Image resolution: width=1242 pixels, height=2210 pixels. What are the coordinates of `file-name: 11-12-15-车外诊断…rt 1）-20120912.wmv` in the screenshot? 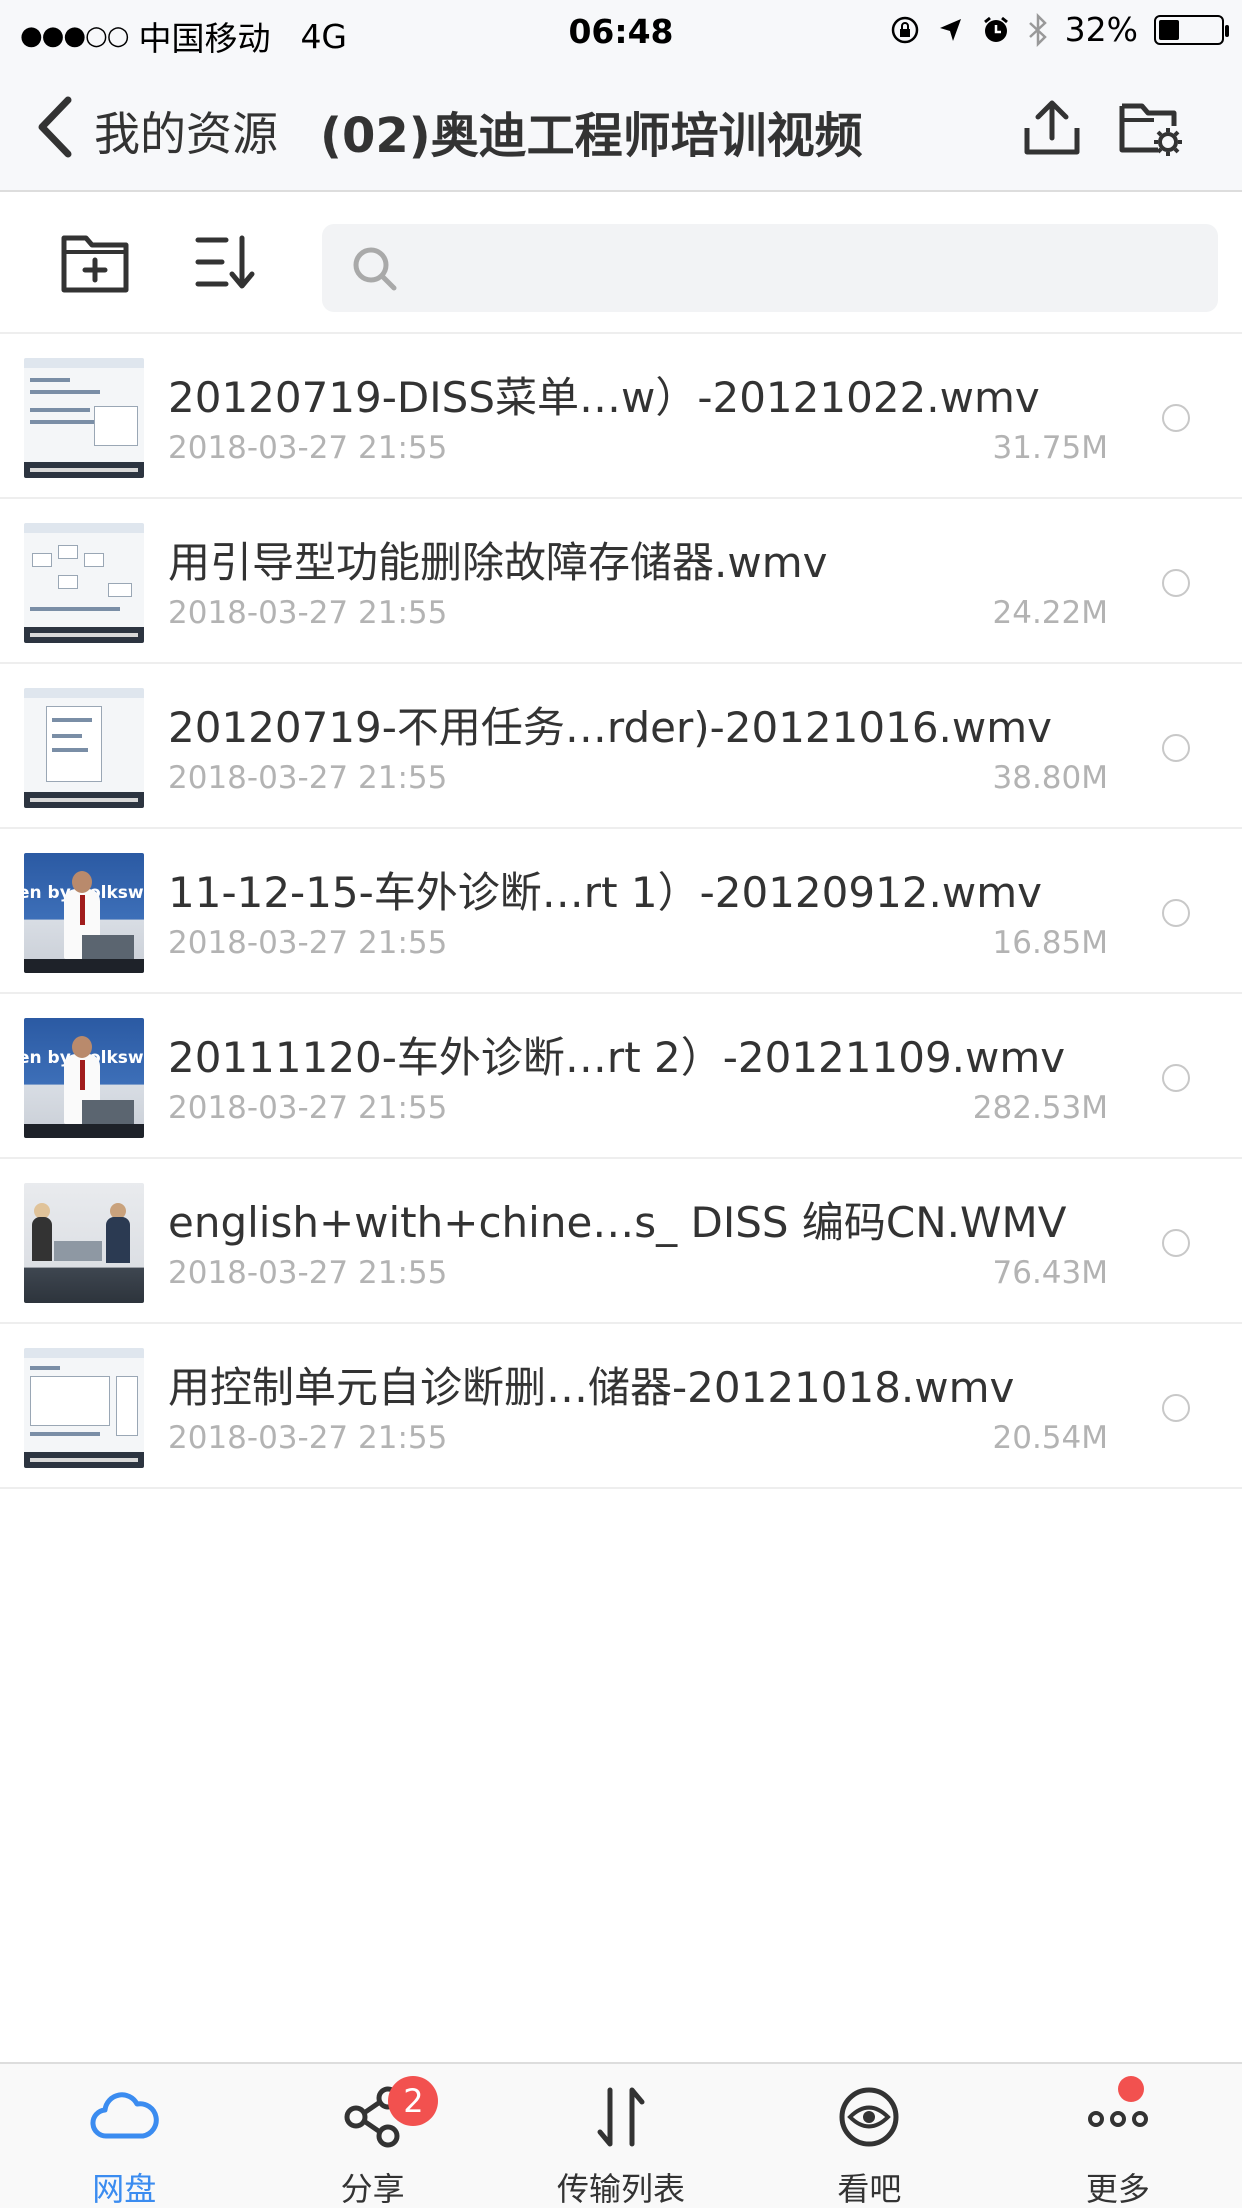 It's located at (605, 892).